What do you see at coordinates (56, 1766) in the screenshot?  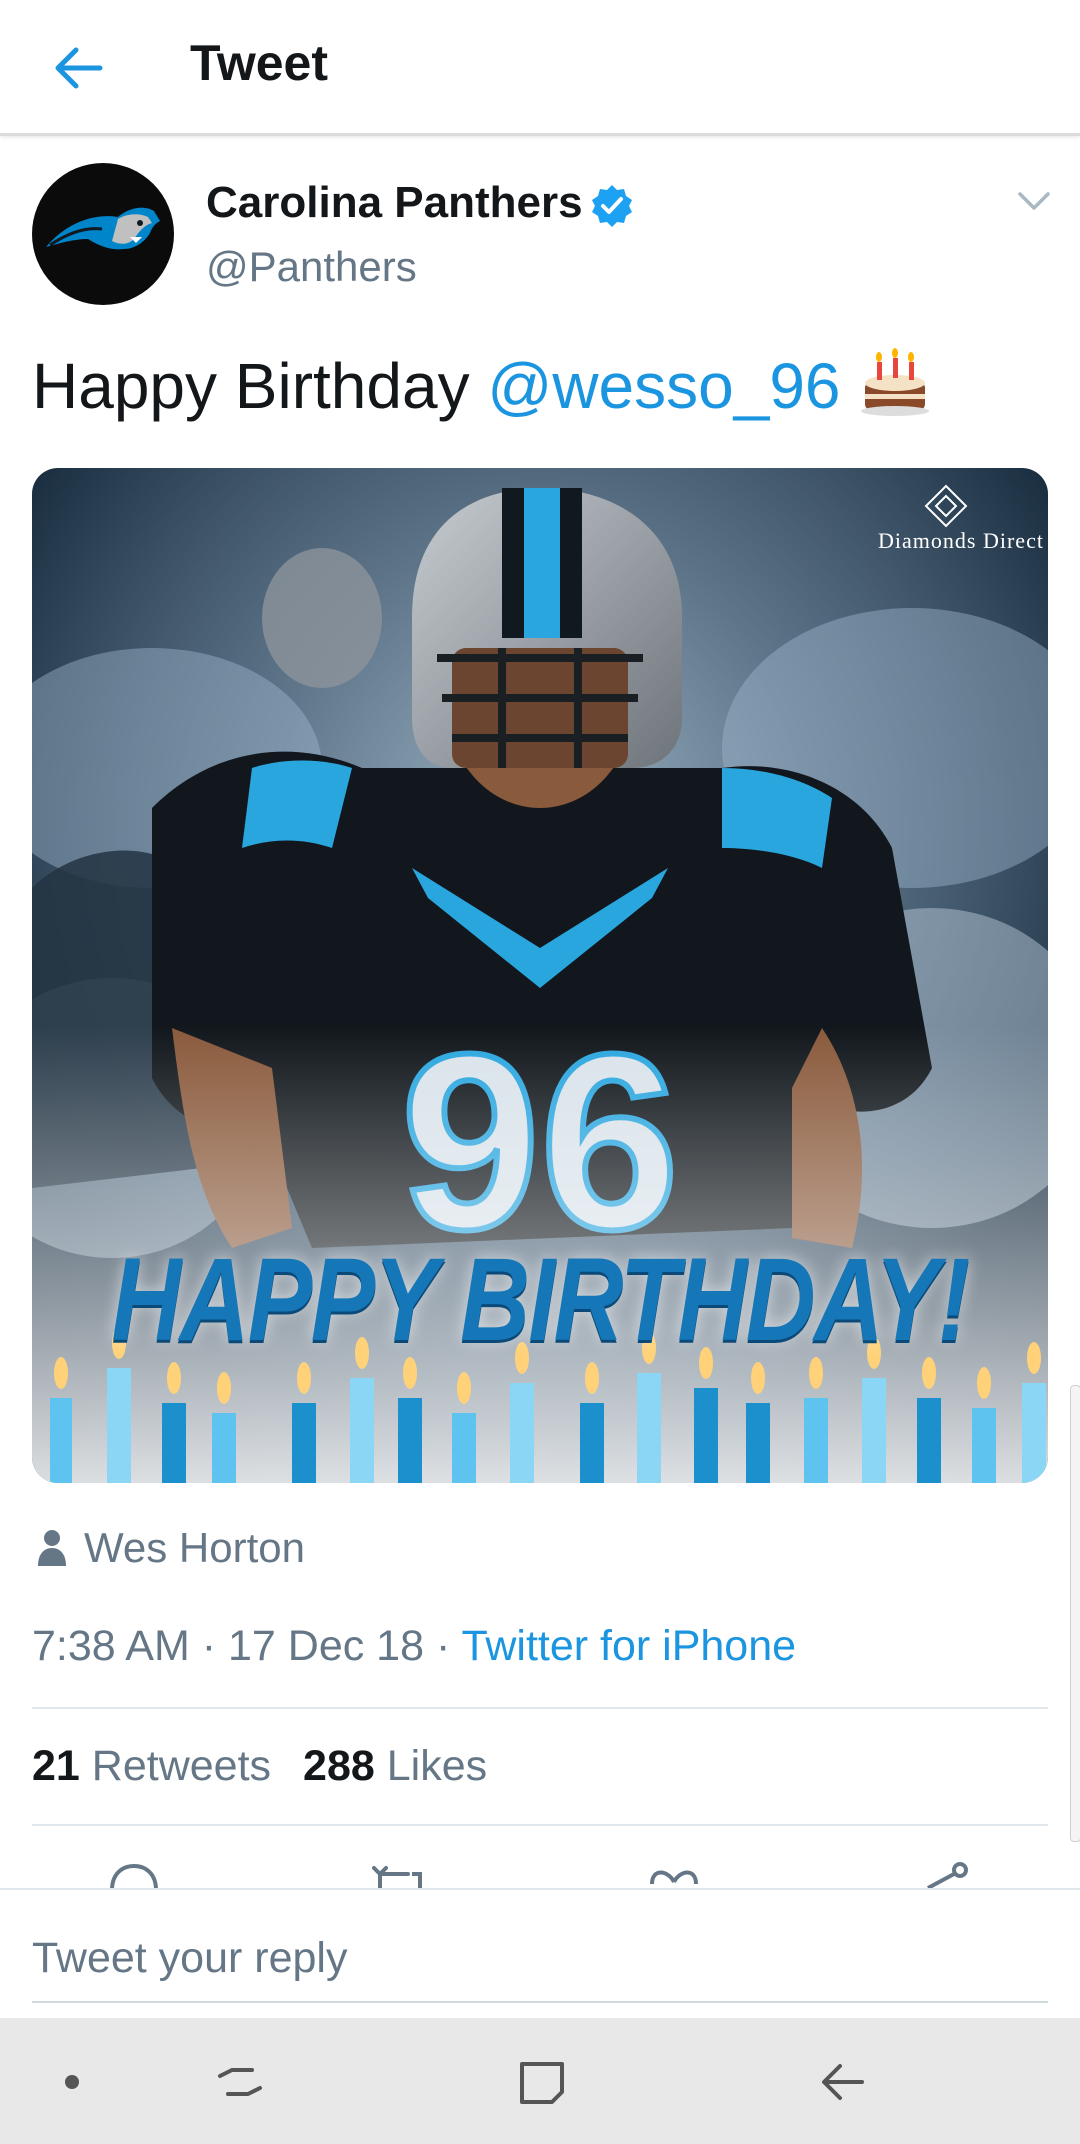 I see `retweets-count: 21` at bounding box center [56, 1766].